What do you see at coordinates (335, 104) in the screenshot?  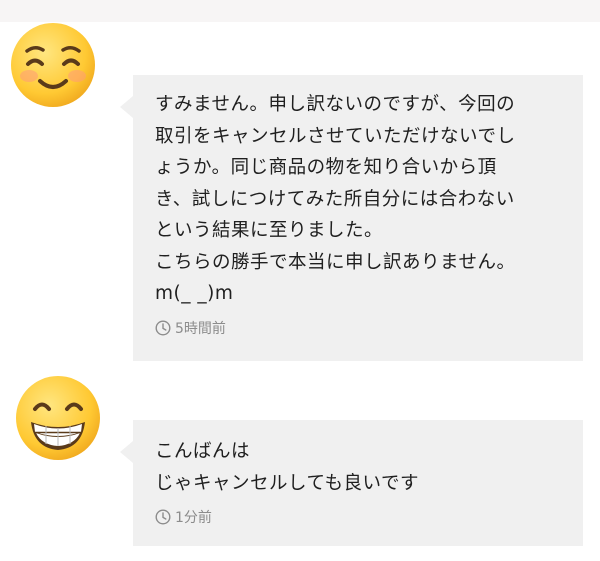 I see `message-text-line: すみません。申し訳ないのですが、今回の` at bounding box center [335, 104].